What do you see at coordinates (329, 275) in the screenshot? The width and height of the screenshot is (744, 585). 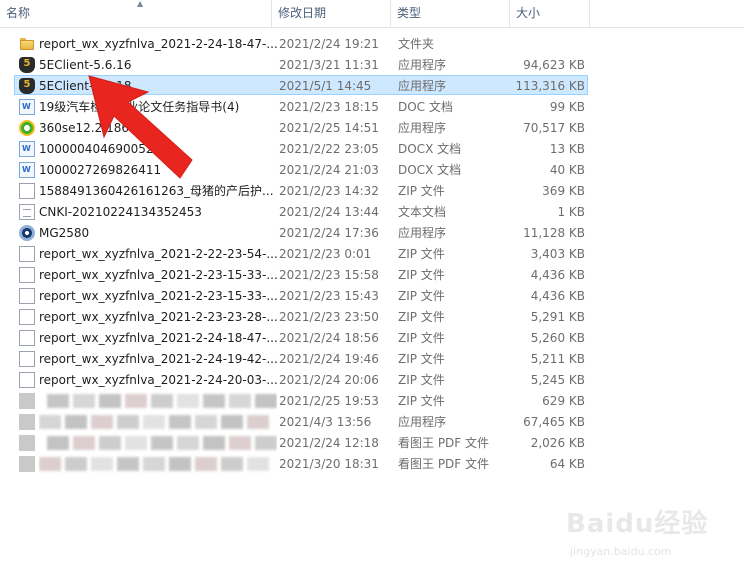 I see `file-date: 2021/2/23 15:58` at bounding box center [329, 275].